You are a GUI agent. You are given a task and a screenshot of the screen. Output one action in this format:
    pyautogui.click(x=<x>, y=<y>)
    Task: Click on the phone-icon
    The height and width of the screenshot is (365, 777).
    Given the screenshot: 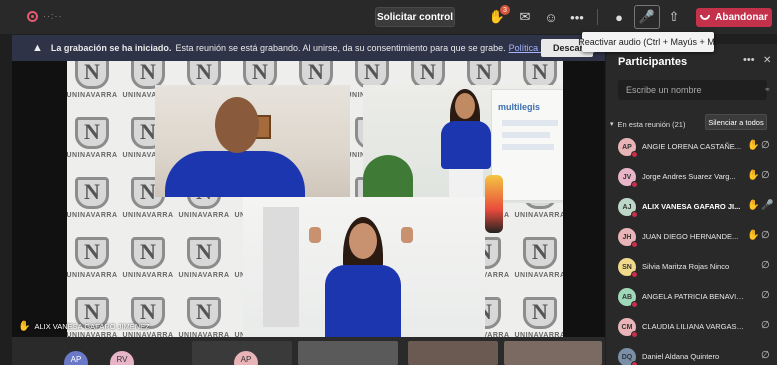 What is the action you would take?
    pyautogui.click(x=705, y=17)
    